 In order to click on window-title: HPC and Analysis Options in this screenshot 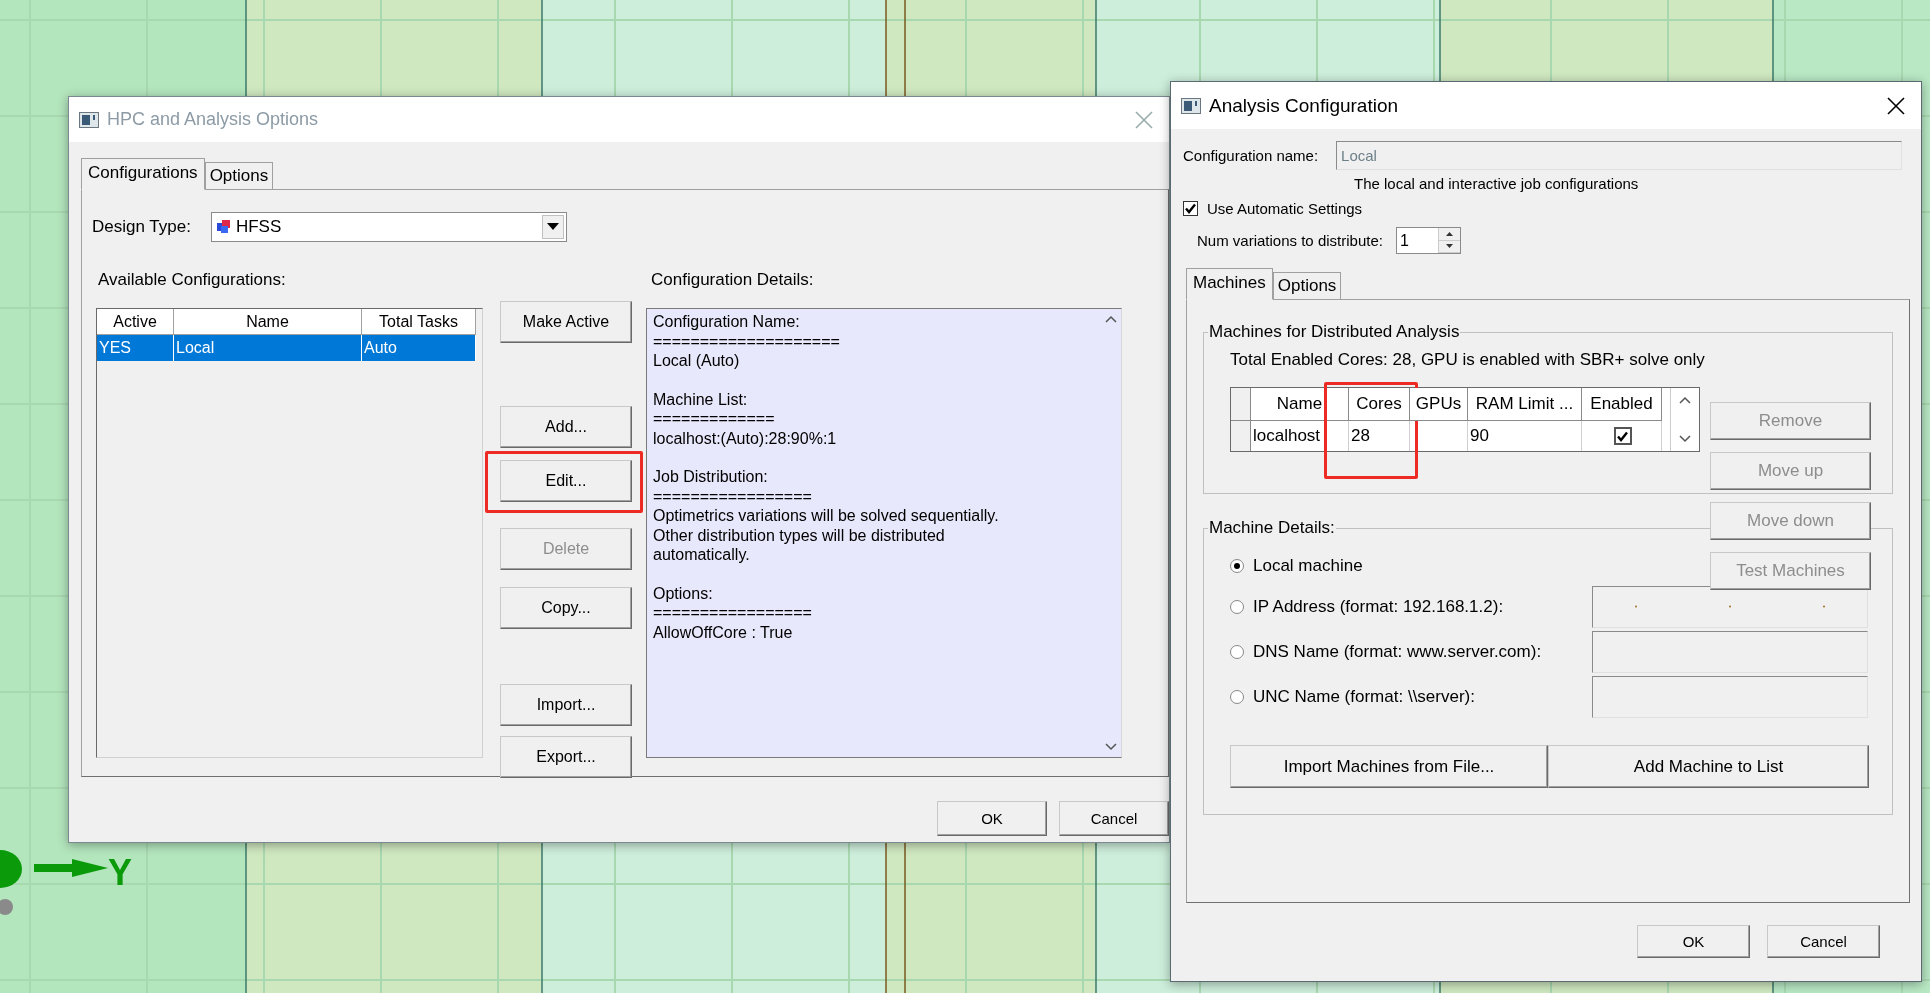, I will do `click(213, 119)`.